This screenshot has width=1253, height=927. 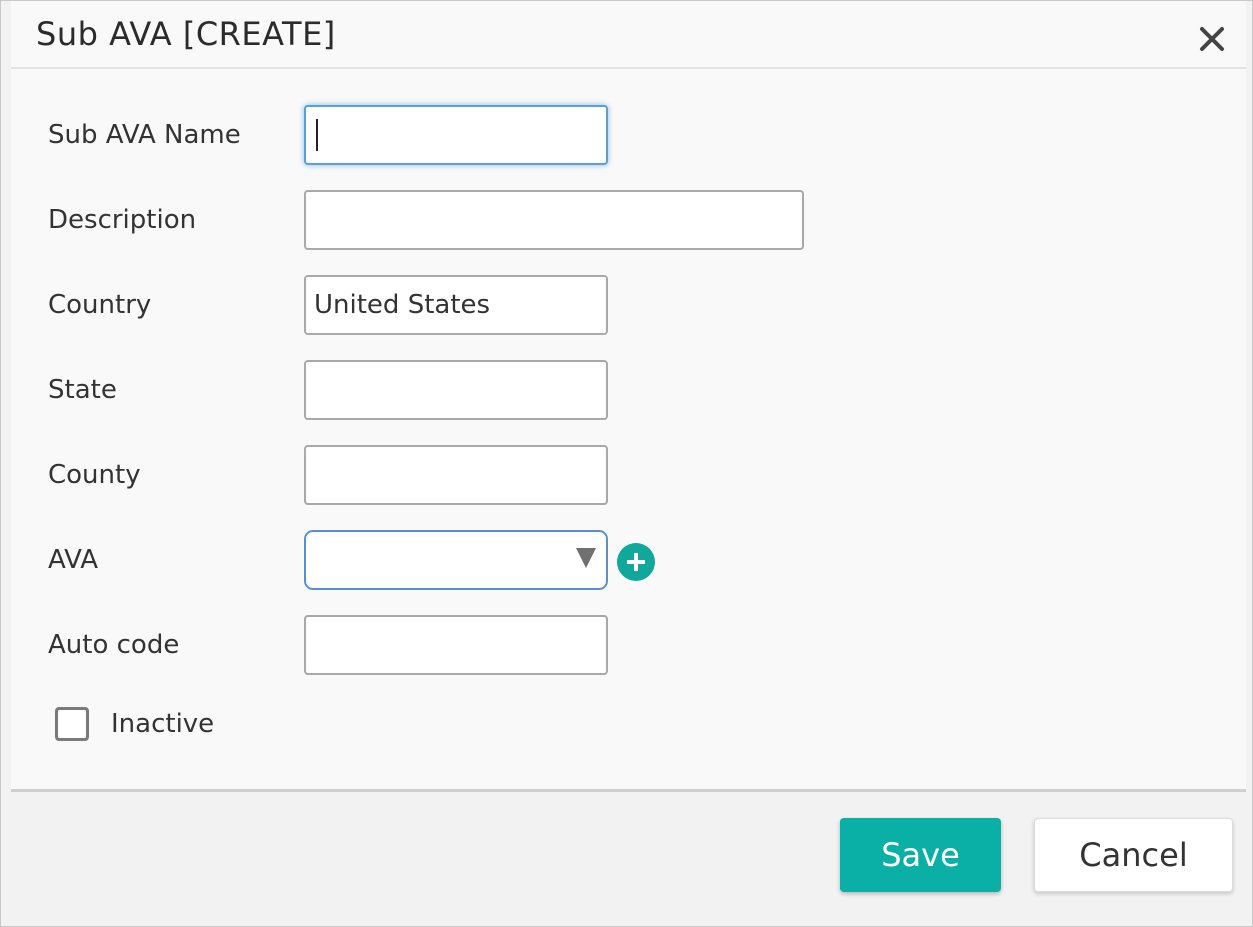 I want to click on state-label: State, so click(x=82, y=390).